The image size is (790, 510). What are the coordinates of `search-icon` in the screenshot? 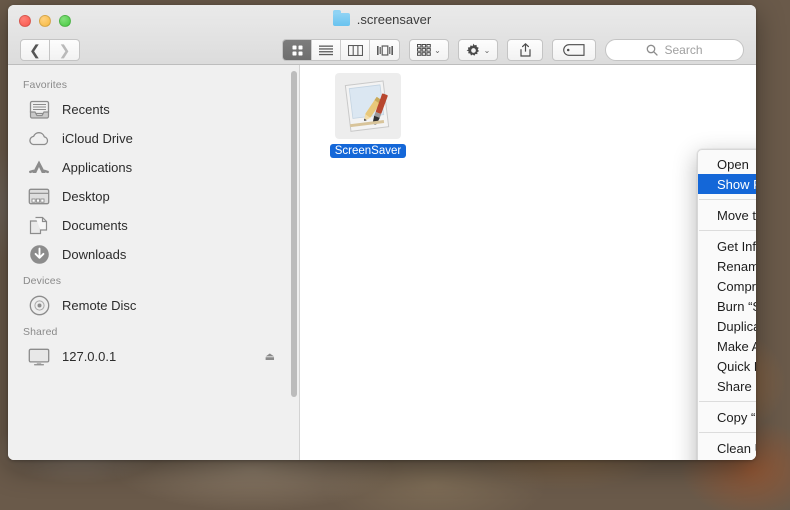 It's located at (653, 50).